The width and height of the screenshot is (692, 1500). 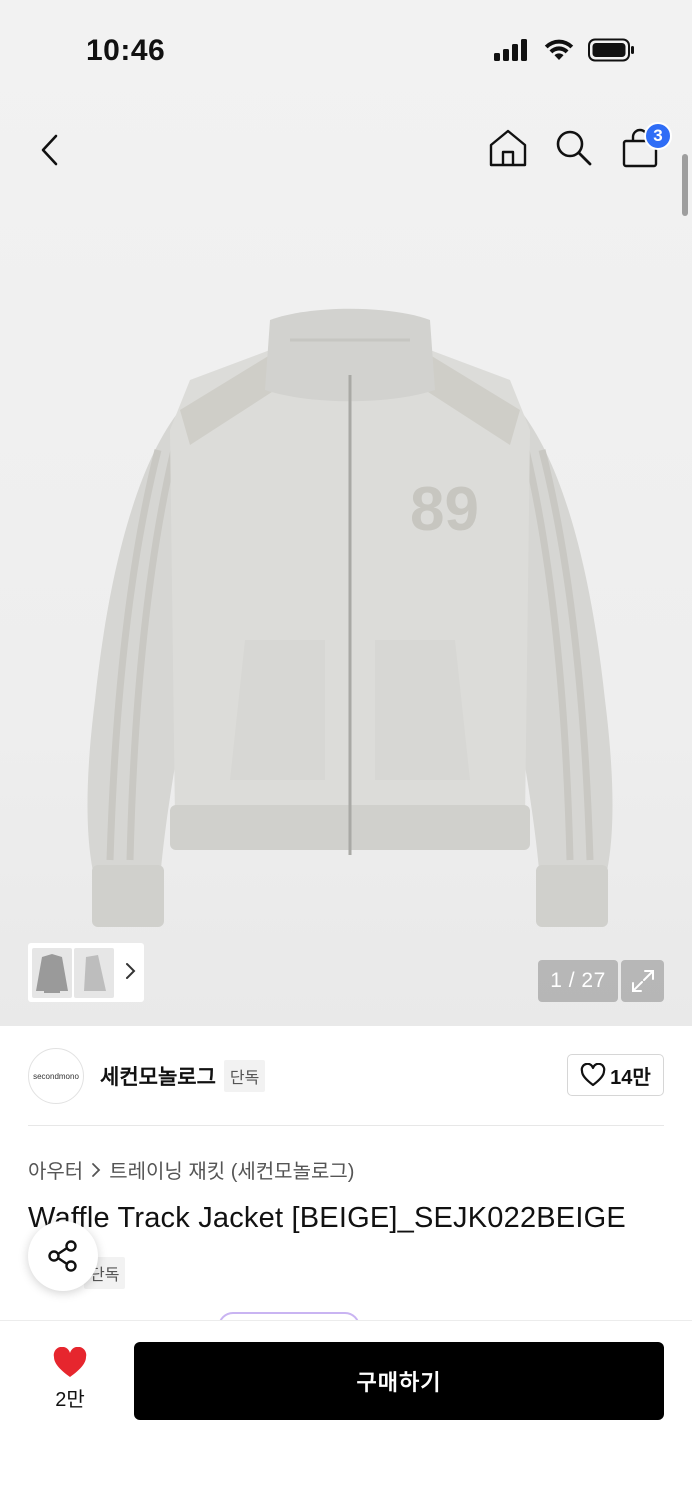 I want to click on image-counter: 1 / 27, so click(x=578, y=981).